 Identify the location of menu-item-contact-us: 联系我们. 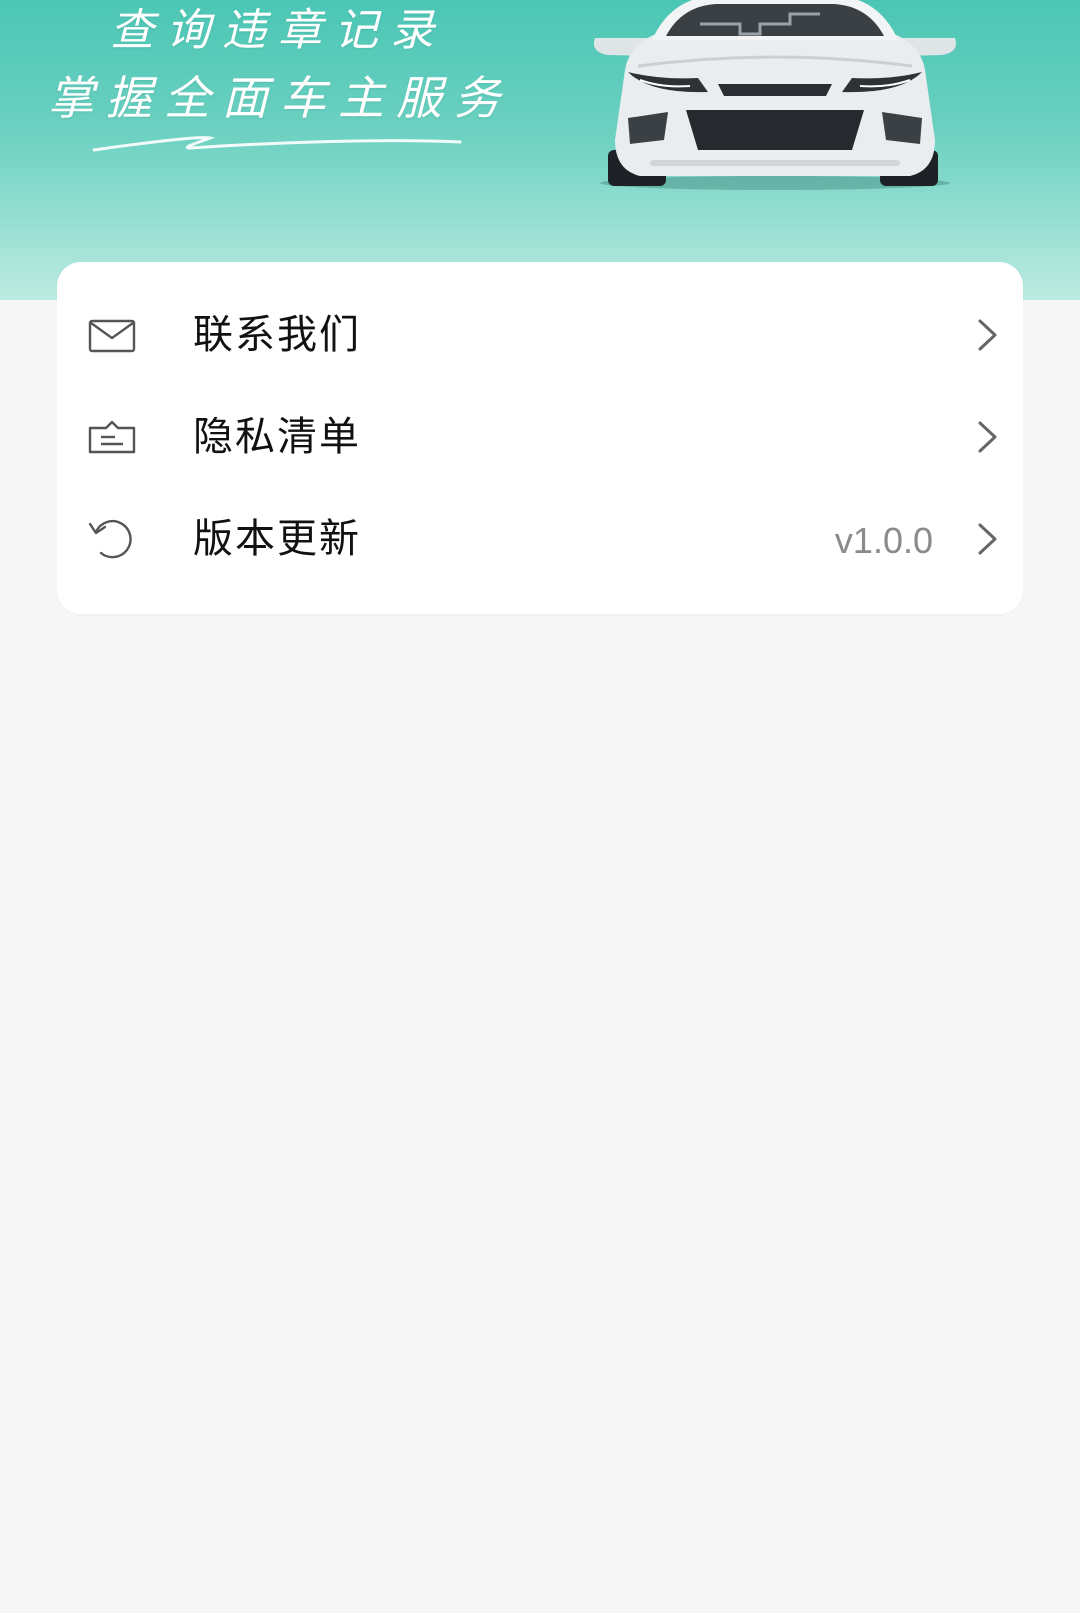
(540, 335).